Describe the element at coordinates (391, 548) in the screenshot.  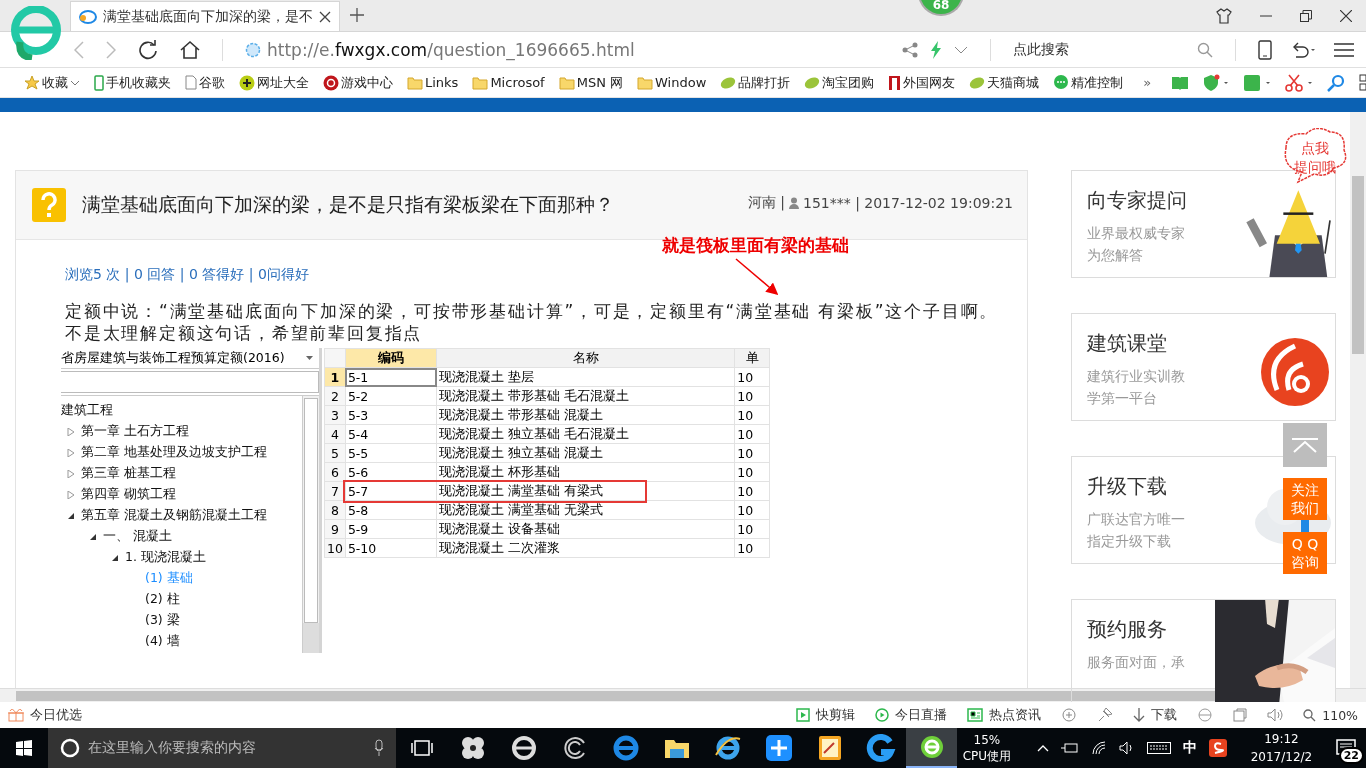
I see `table-cell: 5-10` at that location.